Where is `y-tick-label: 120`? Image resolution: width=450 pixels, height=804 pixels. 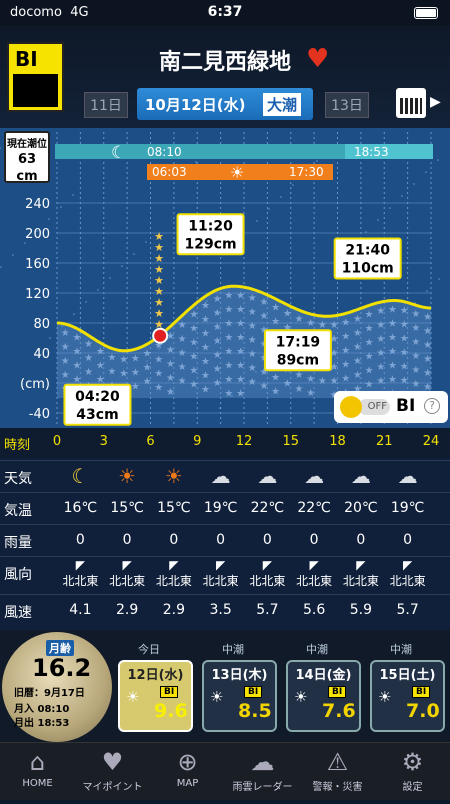
y-tick-label: 120 is located at coordinates (37, 294).